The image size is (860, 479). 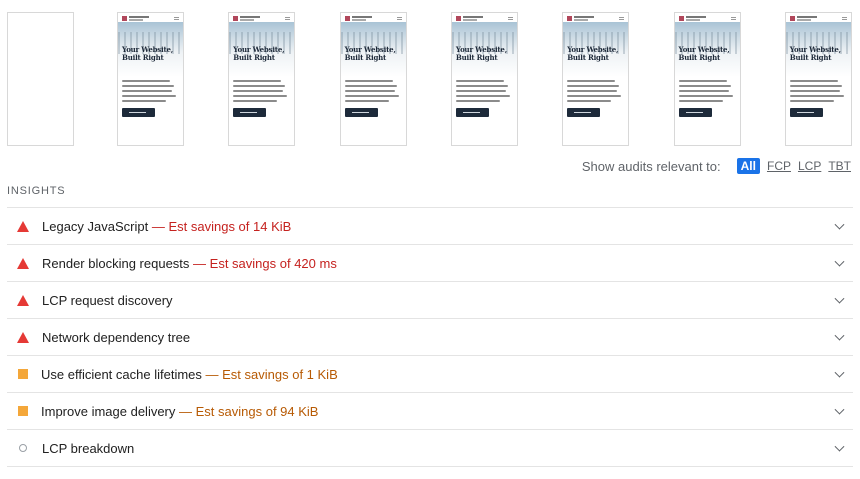 What do you see at coordinates (265, 263) in the screenshot?
I see `audit-savings: — Est savings of 420 ms` at bounding box center [265, 263].